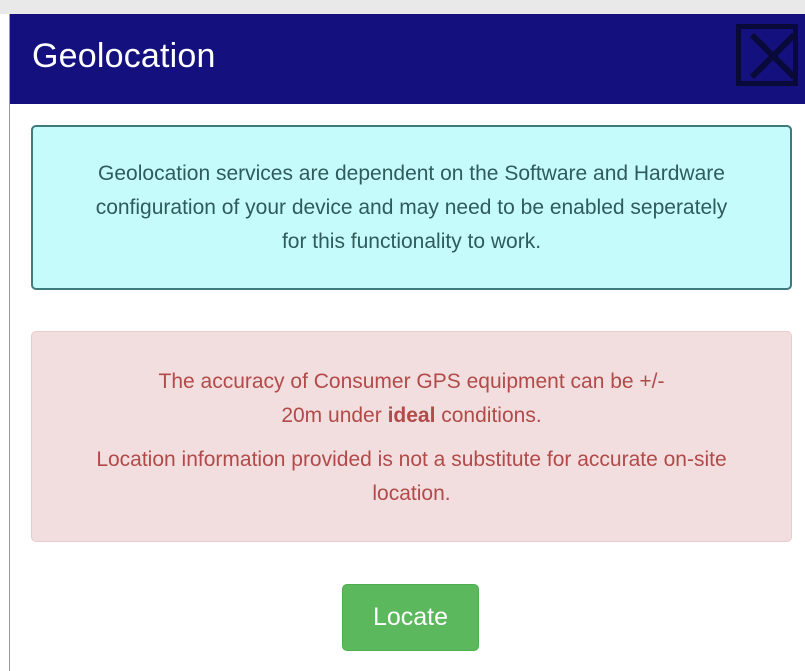 Image resolution: width=805 pixels, height=671 pixels. What do you see at coordinates (488, 415) in the screenshot?
I see `gps-accuracy-text-end: conditions.` at bounding box center [488, 415].